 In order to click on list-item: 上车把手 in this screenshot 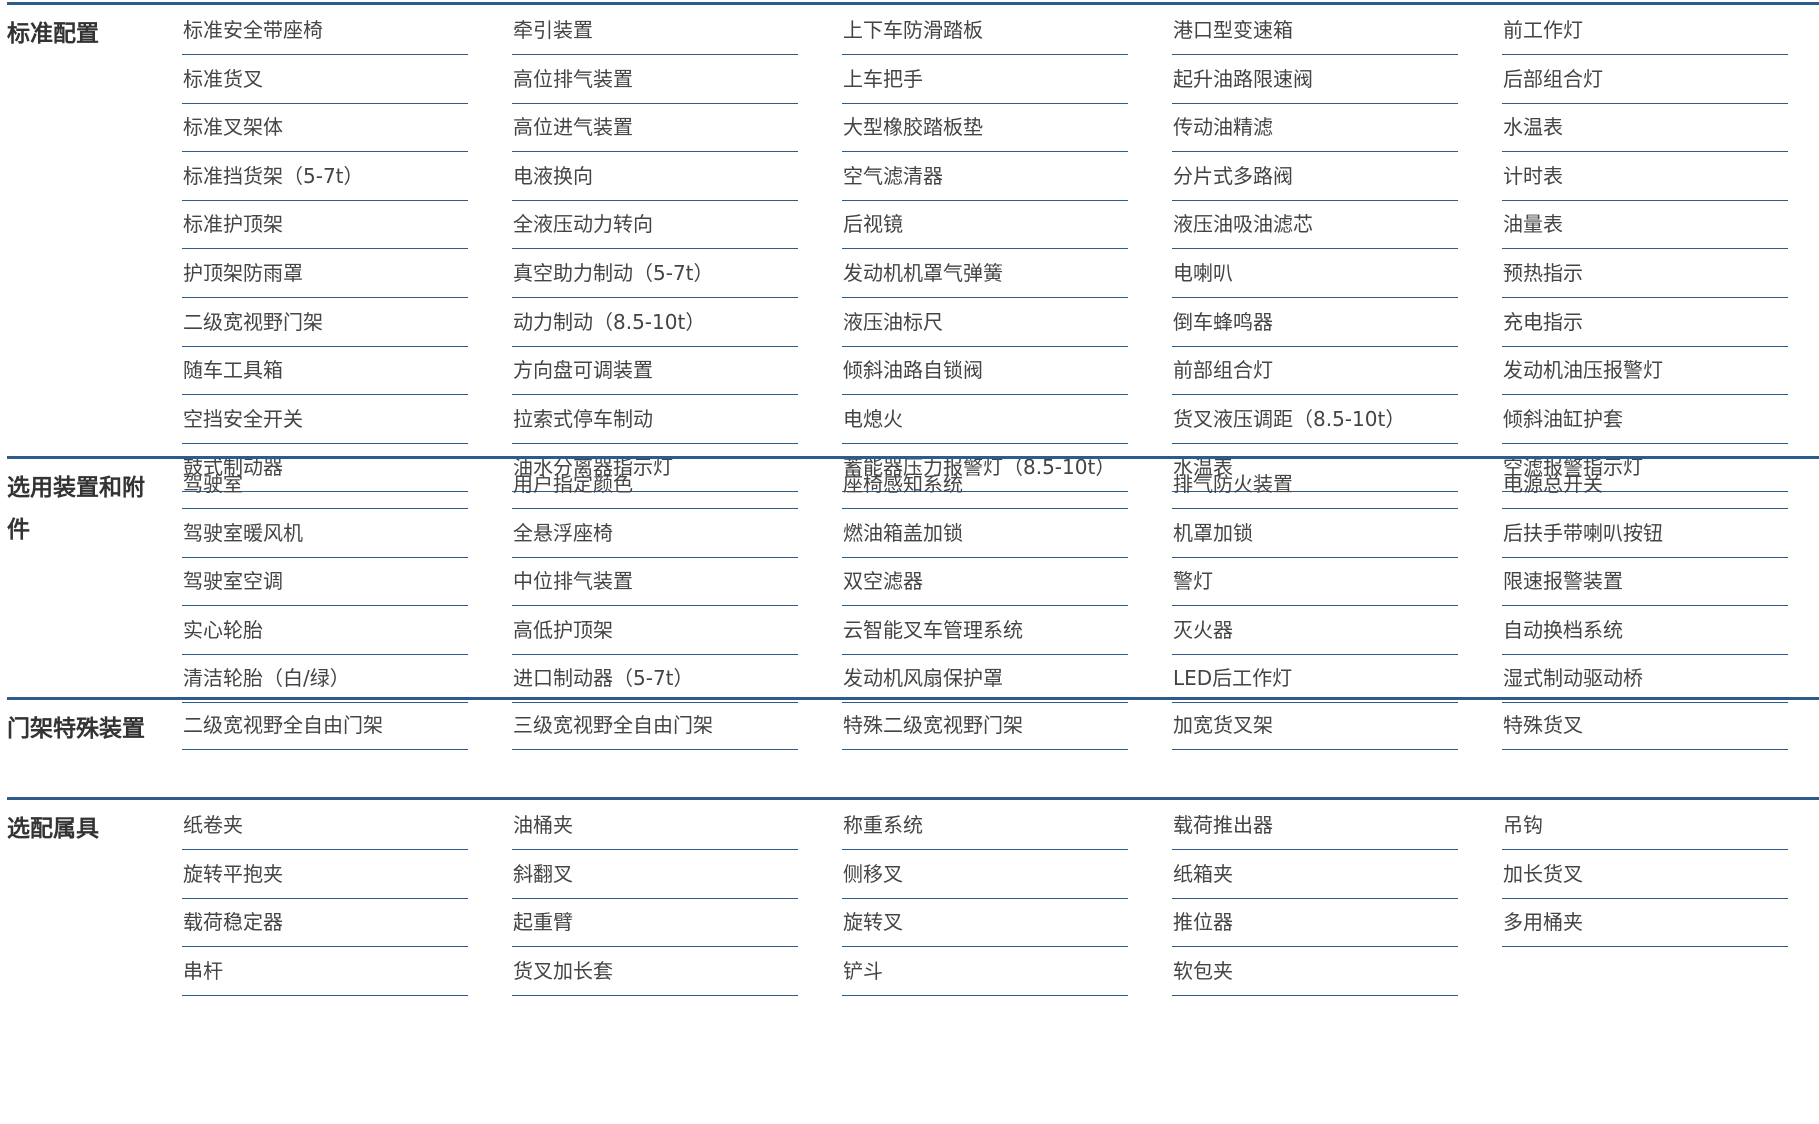, I will do `click(985, 79)`.